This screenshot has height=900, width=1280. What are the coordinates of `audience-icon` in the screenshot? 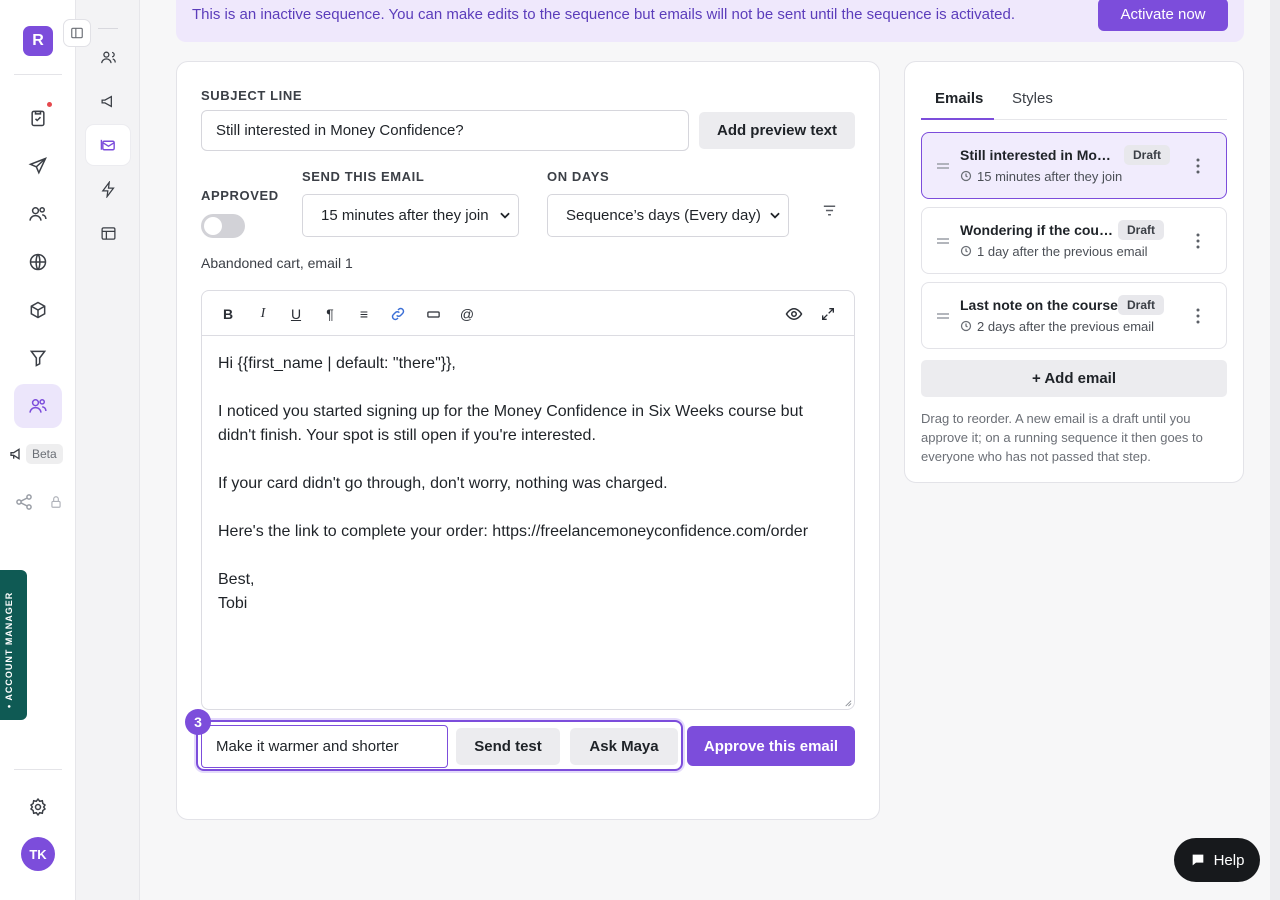 It's located at (38, 406).